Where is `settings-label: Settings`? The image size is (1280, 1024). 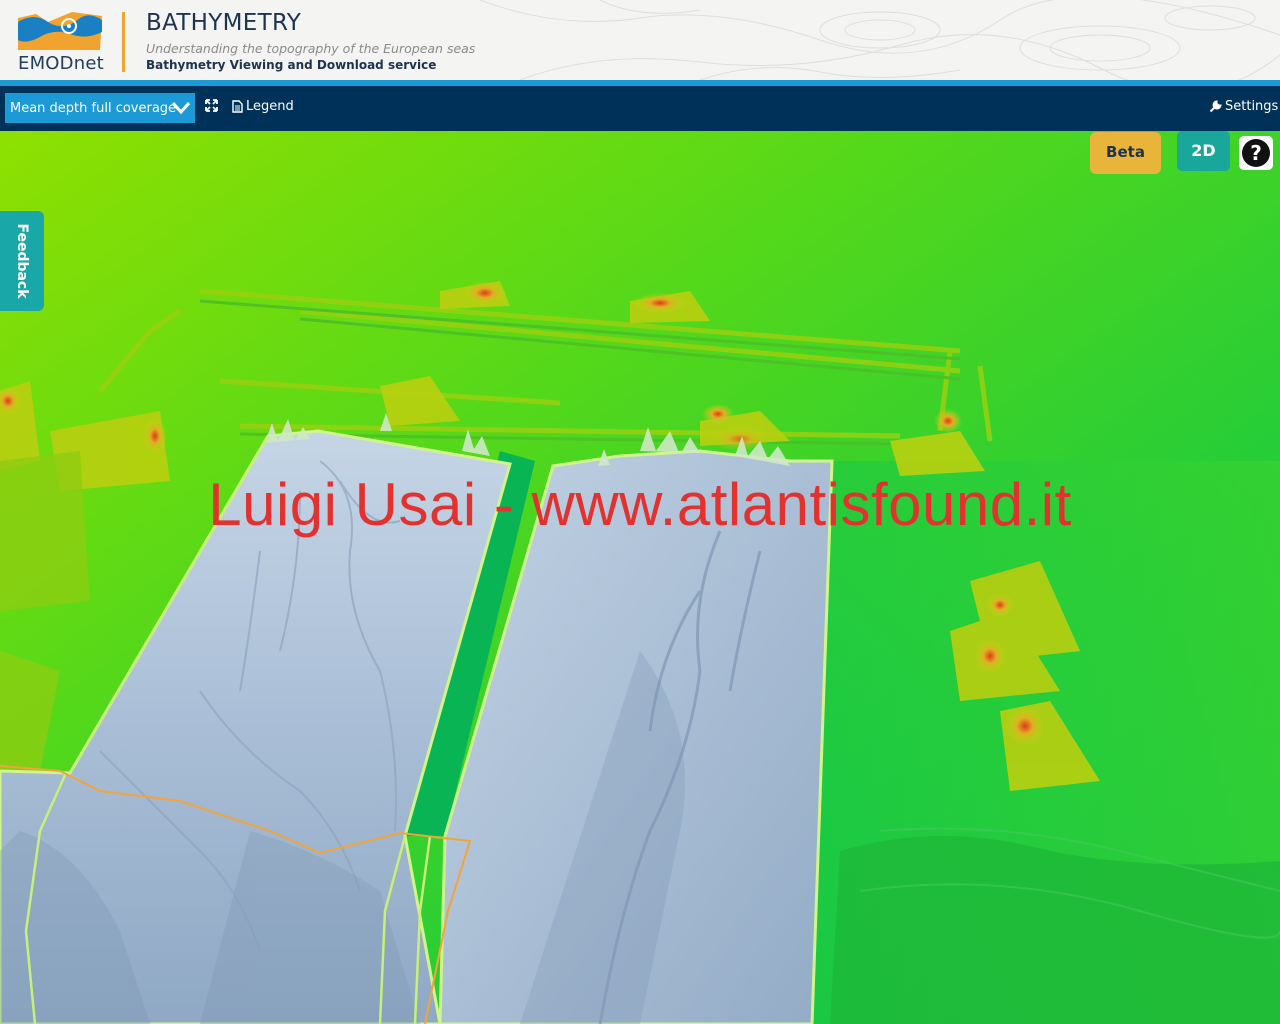
settings-label: Settings is located at coordinates (1252, 106).